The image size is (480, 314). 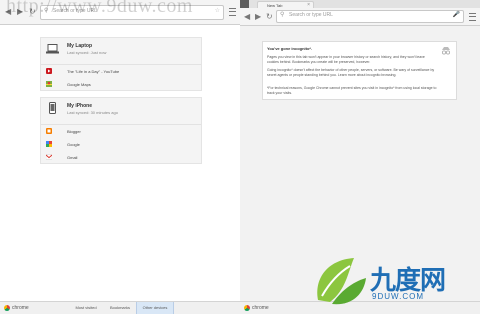 I want to click on tab-link-label: The "Life in a Day" - YouTube, so click(x=93, y=71).